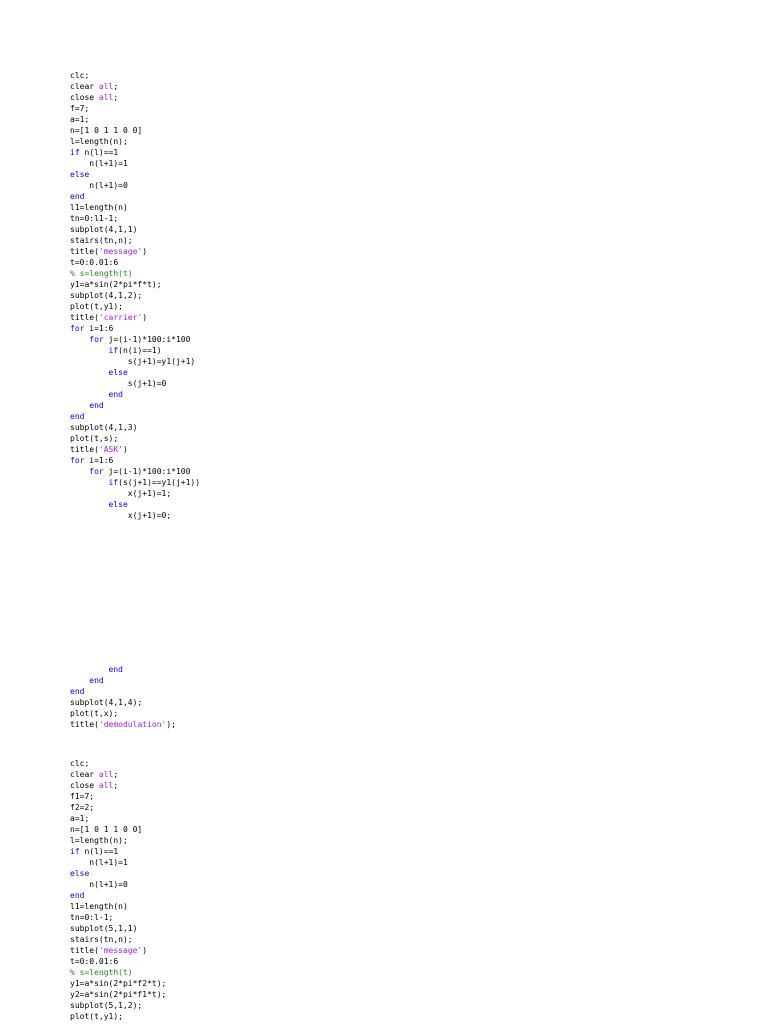  What do you see at coordinates (118, 994) in the screenshot?
I see `code-token-plain: y2=a*sin(2*pi*f1*t);` at bounding box center [118, 994].